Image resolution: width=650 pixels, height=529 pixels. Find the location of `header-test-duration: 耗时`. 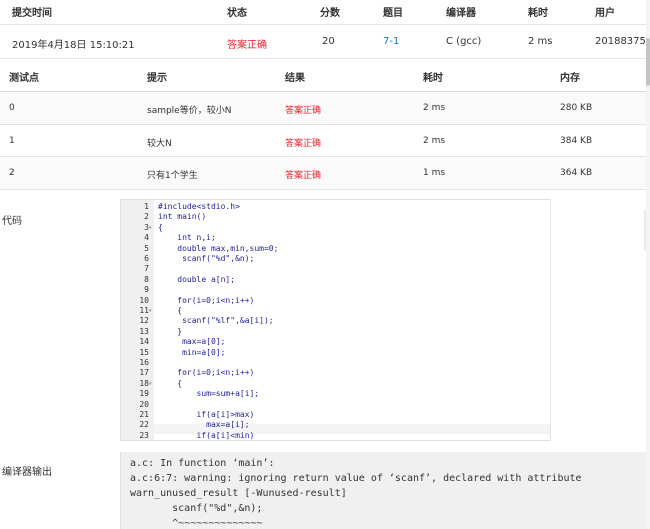

header-test-duration: 耗时 is located at coordinates (433, 78).